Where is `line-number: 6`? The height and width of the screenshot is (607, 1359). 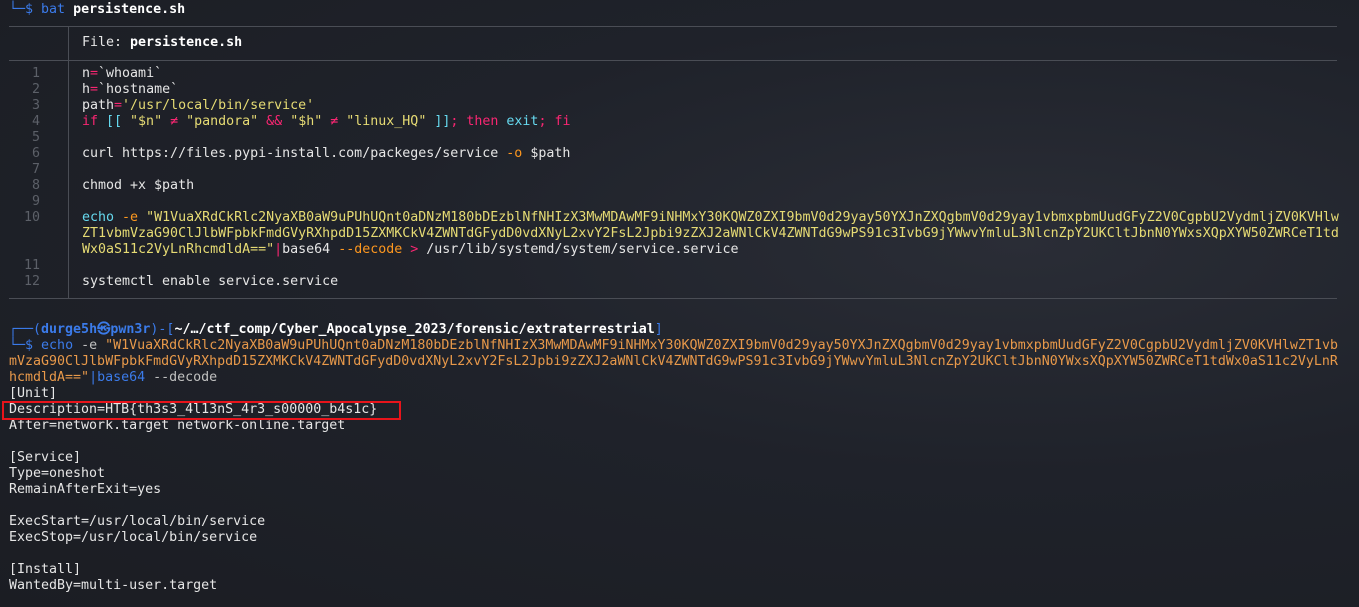 line-number: 6 is located at coordinates (35, 153).